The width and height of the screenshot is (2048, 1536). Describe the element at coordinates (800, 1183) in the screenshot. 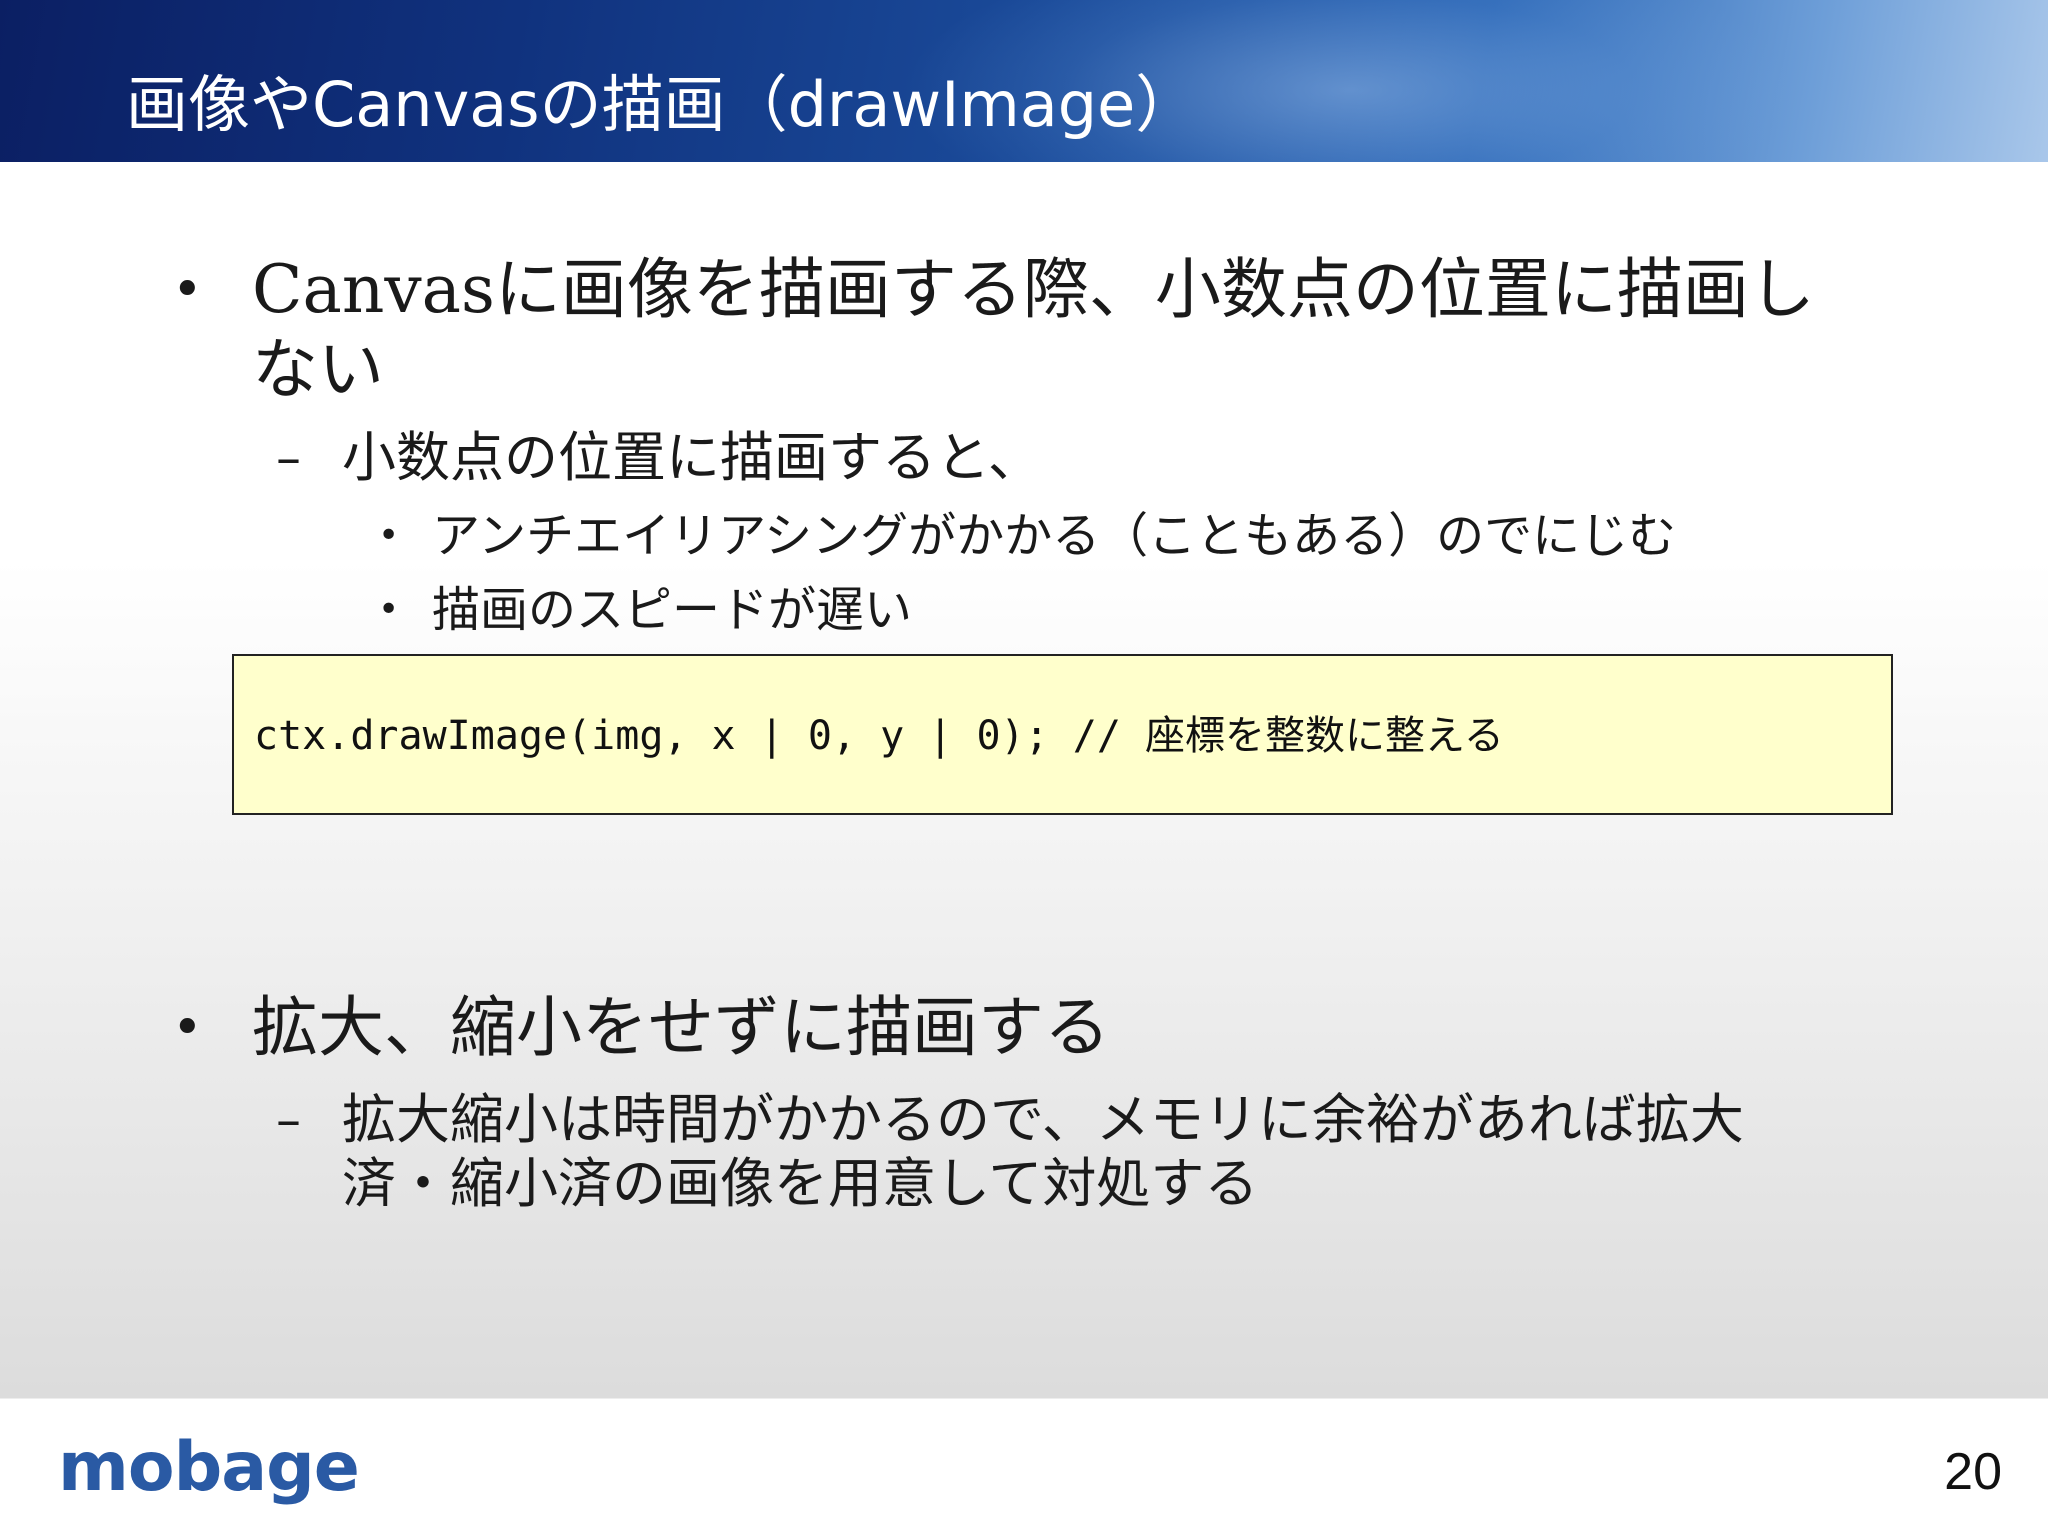

I see `bullet-2-sub-line-2: 済・縮小済の画像を用意して対処する` at that location.